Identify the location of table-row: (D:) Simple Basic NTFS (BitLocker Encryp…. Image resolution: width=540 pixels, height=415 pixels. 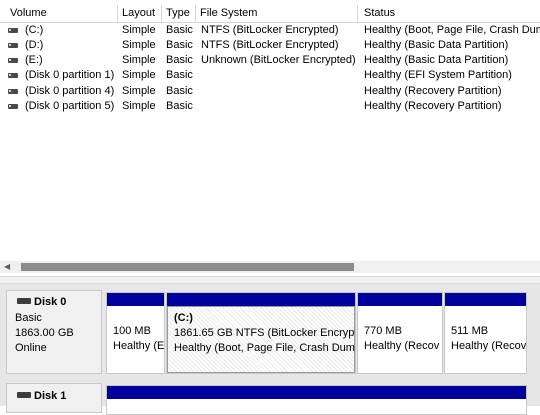
(270, 45).